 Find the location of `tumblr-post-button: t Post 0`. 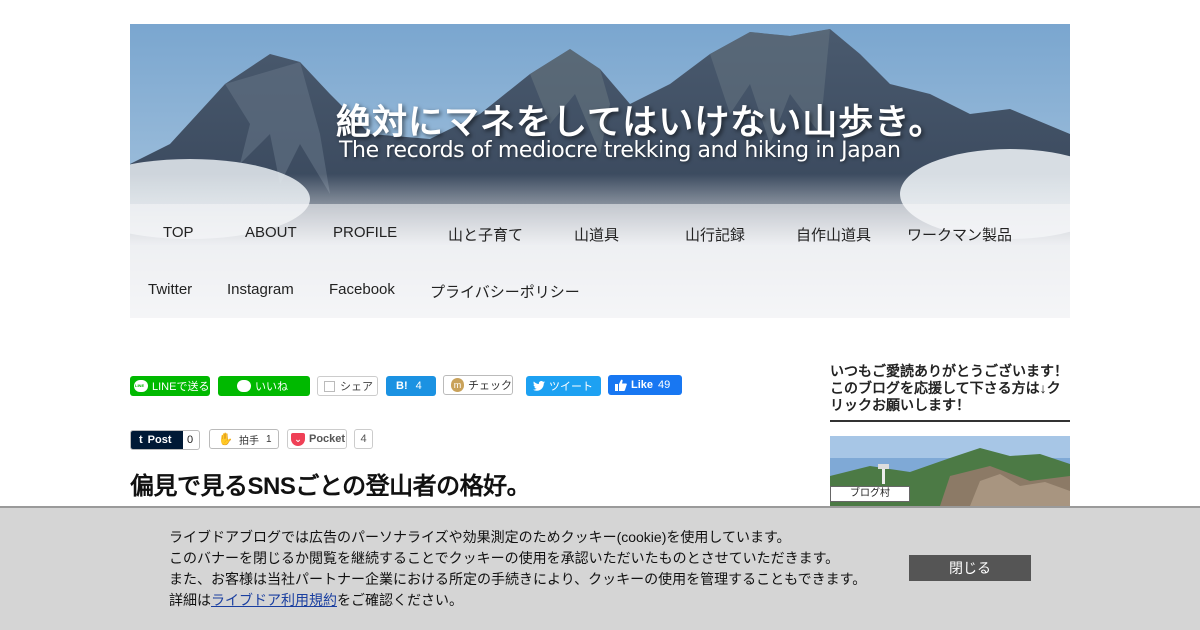

tumblr-post-button: t Post 0 is located at coordinates (165, 440).